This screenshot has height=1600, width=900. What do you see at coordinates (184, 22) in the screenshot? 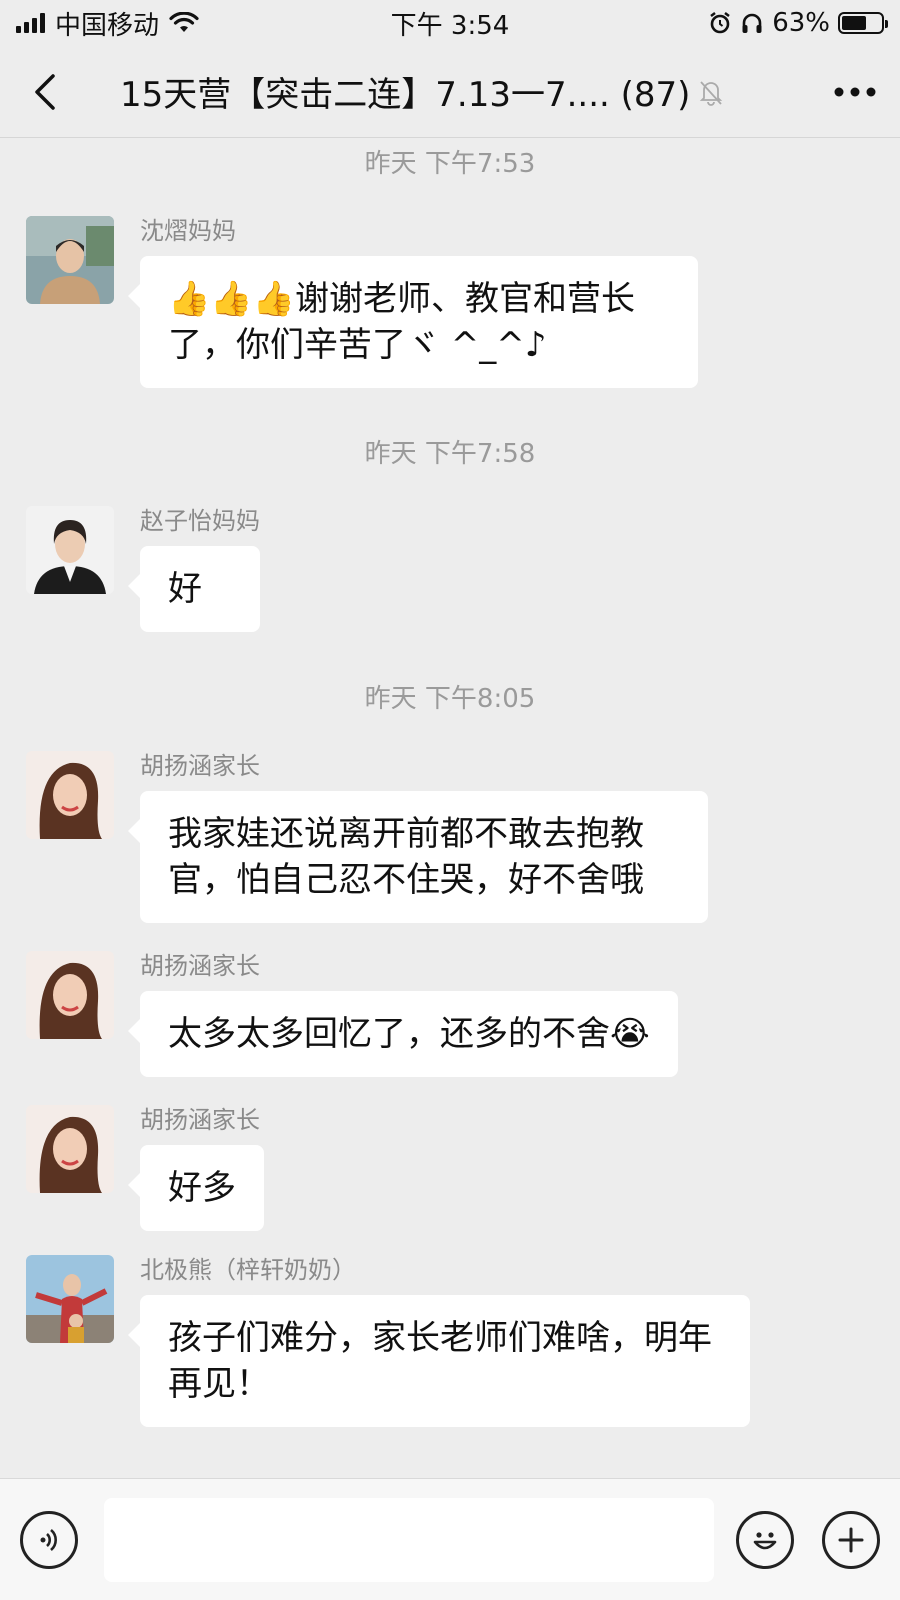
I see `wifi-icon` at bounding box center [184, 22].